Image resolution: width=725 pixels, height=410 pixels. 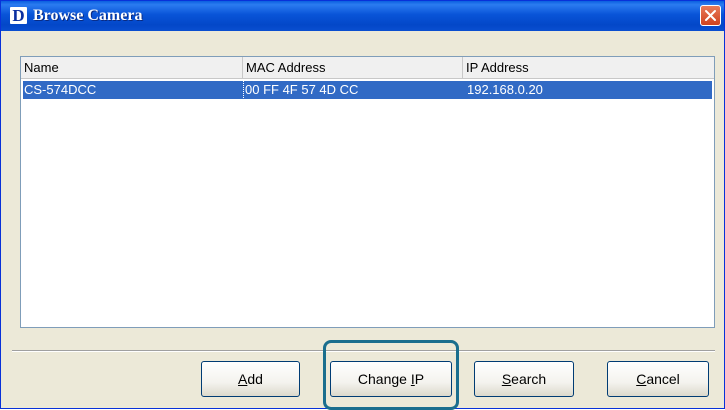 What do you see at coordinates (132, 68) in the screenshot?
I see `column-header-name: Name` at bounding box center [132, 68].